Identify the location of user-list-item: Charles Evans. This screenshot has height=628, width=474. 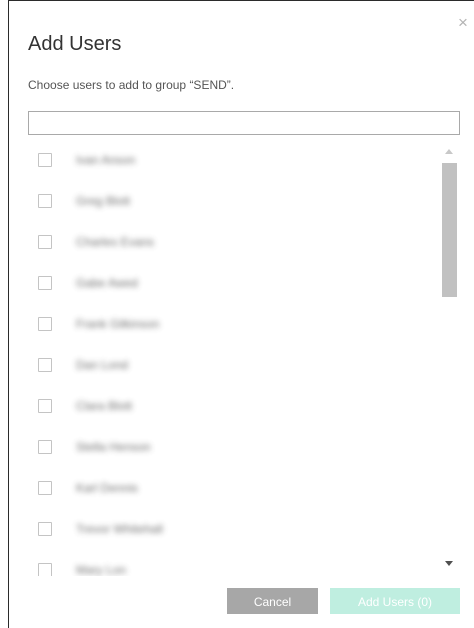
(233, 242).